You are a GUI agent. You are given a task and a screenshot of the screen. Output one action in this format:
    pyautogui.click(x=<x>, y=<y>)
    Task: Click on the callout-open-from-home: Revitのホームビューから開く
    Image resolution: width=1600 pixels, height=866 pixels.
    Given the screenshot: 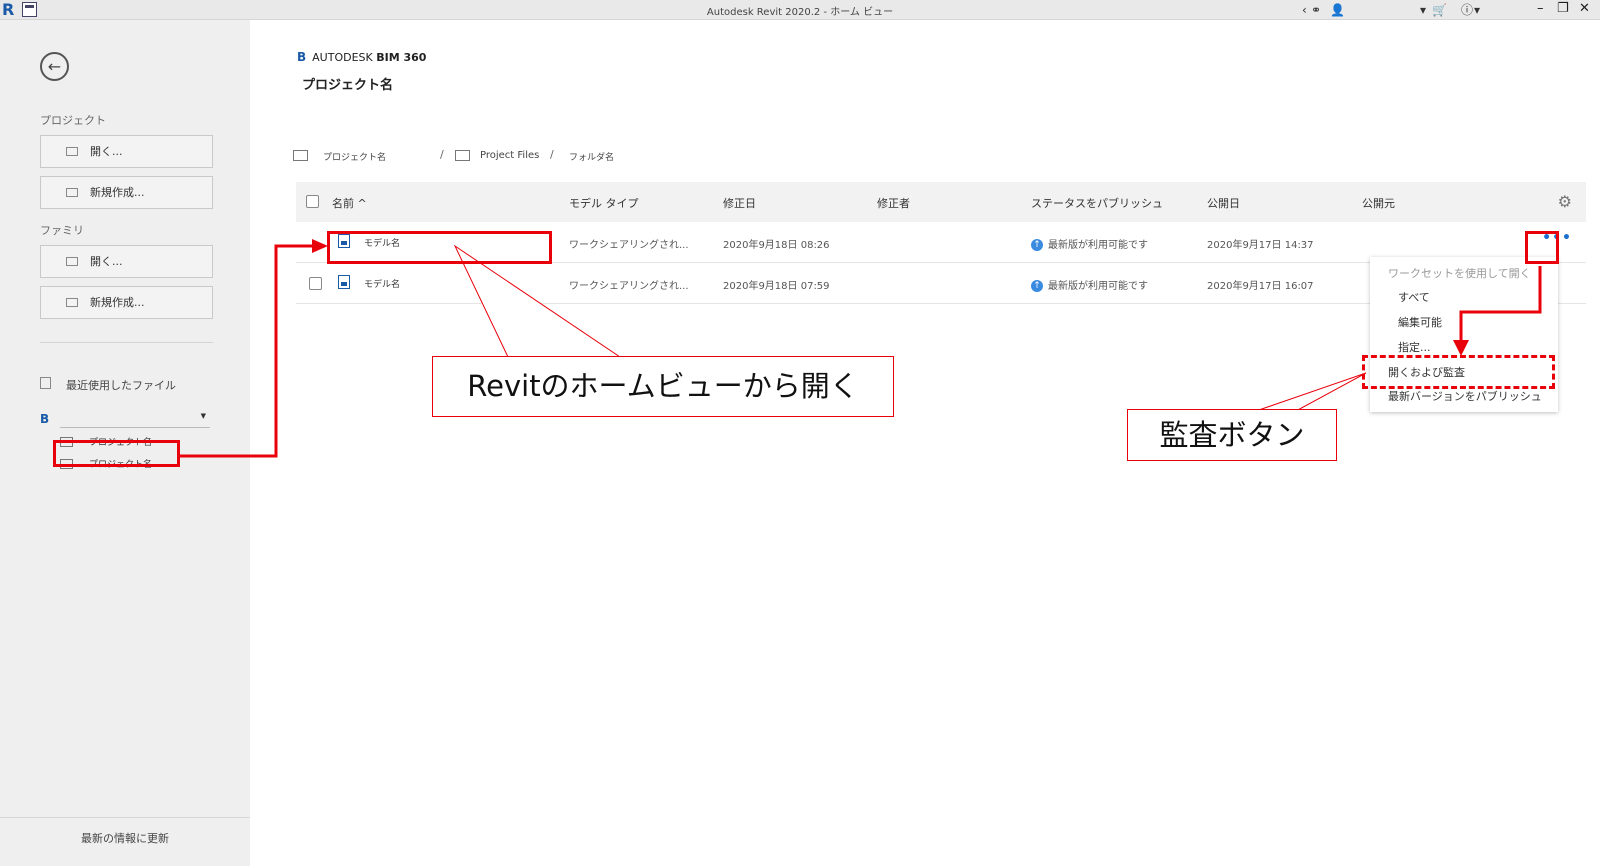 What is the action you would take?
    pyautogui.click(x=663, y=386)
    